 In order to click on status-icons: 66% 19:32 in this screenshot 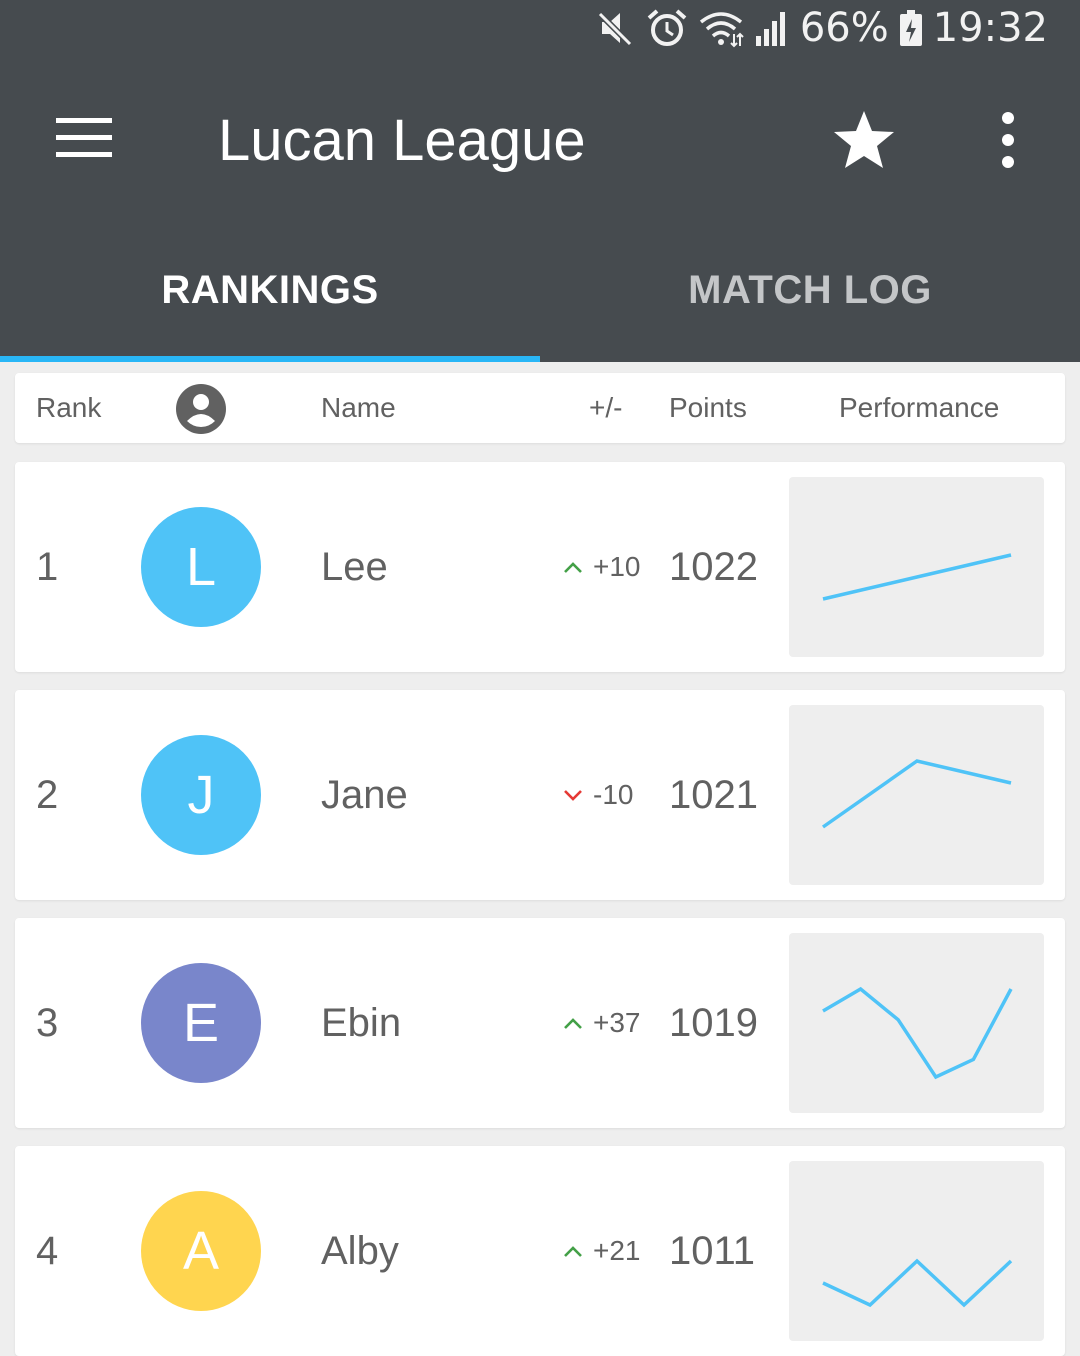, I will do `click(822, 28)`.